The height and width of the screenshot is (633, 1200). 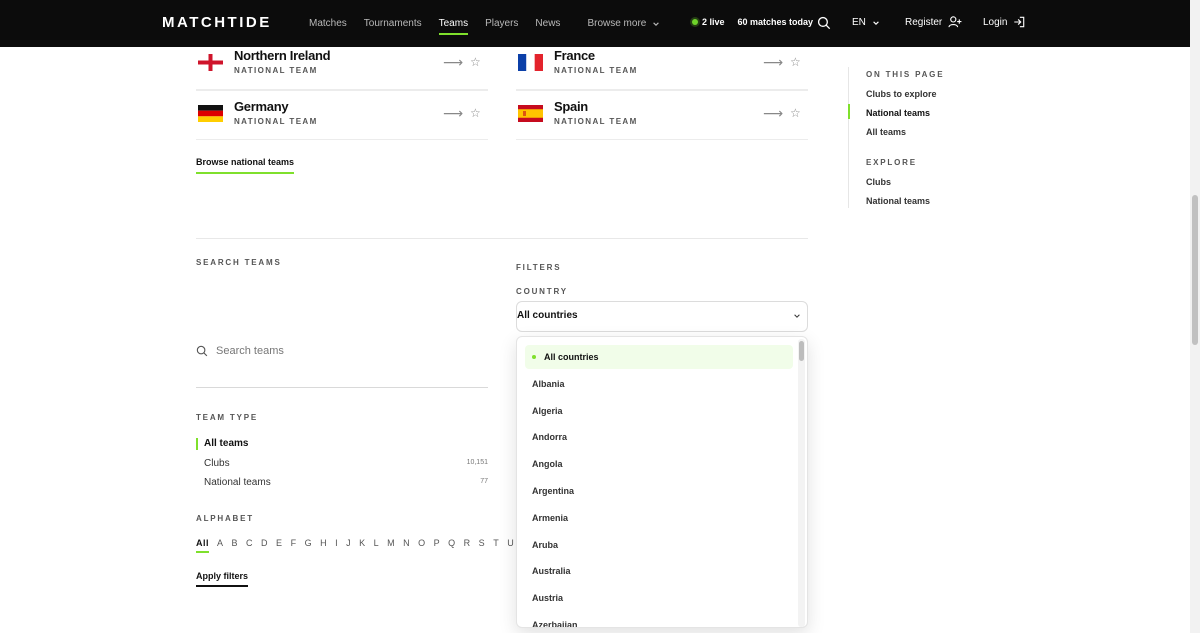 What do you see at coordinates (1195, 270) in the screenshot?
I see `page-scroll-thumb` at bounding box center [1195, 270].